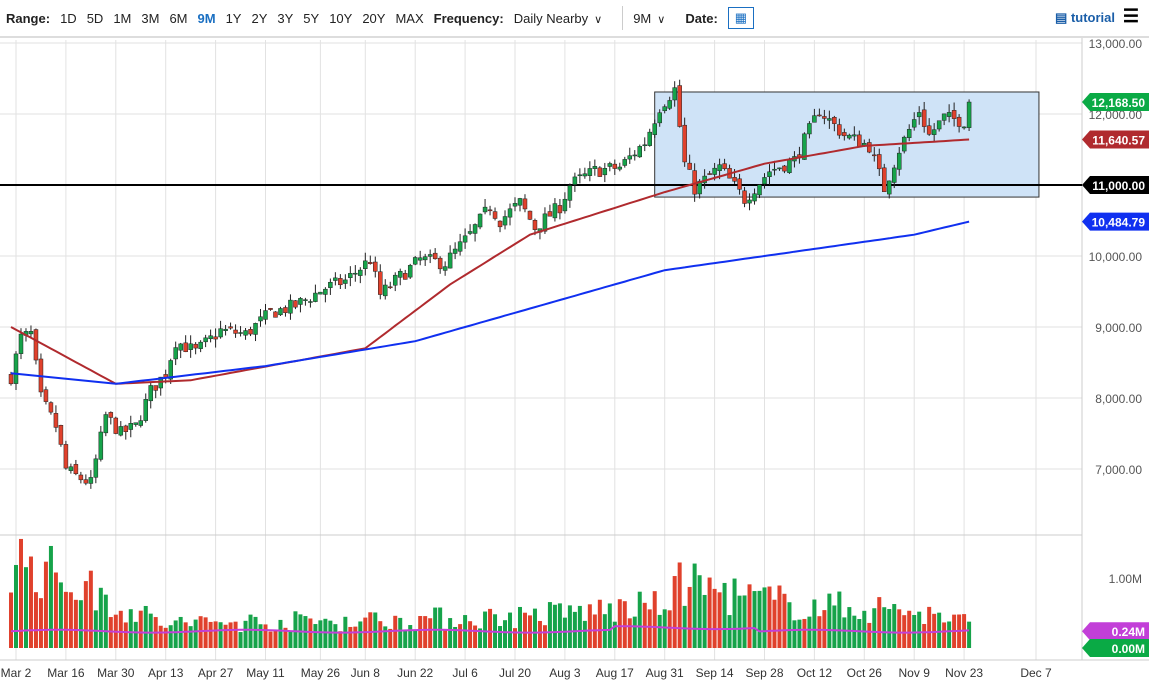 This screenshot has height=687, width=1149. Describe the element at coordinates (615, 673) in the screenshot. I see `x-tick-label: Aug 17` at that location.